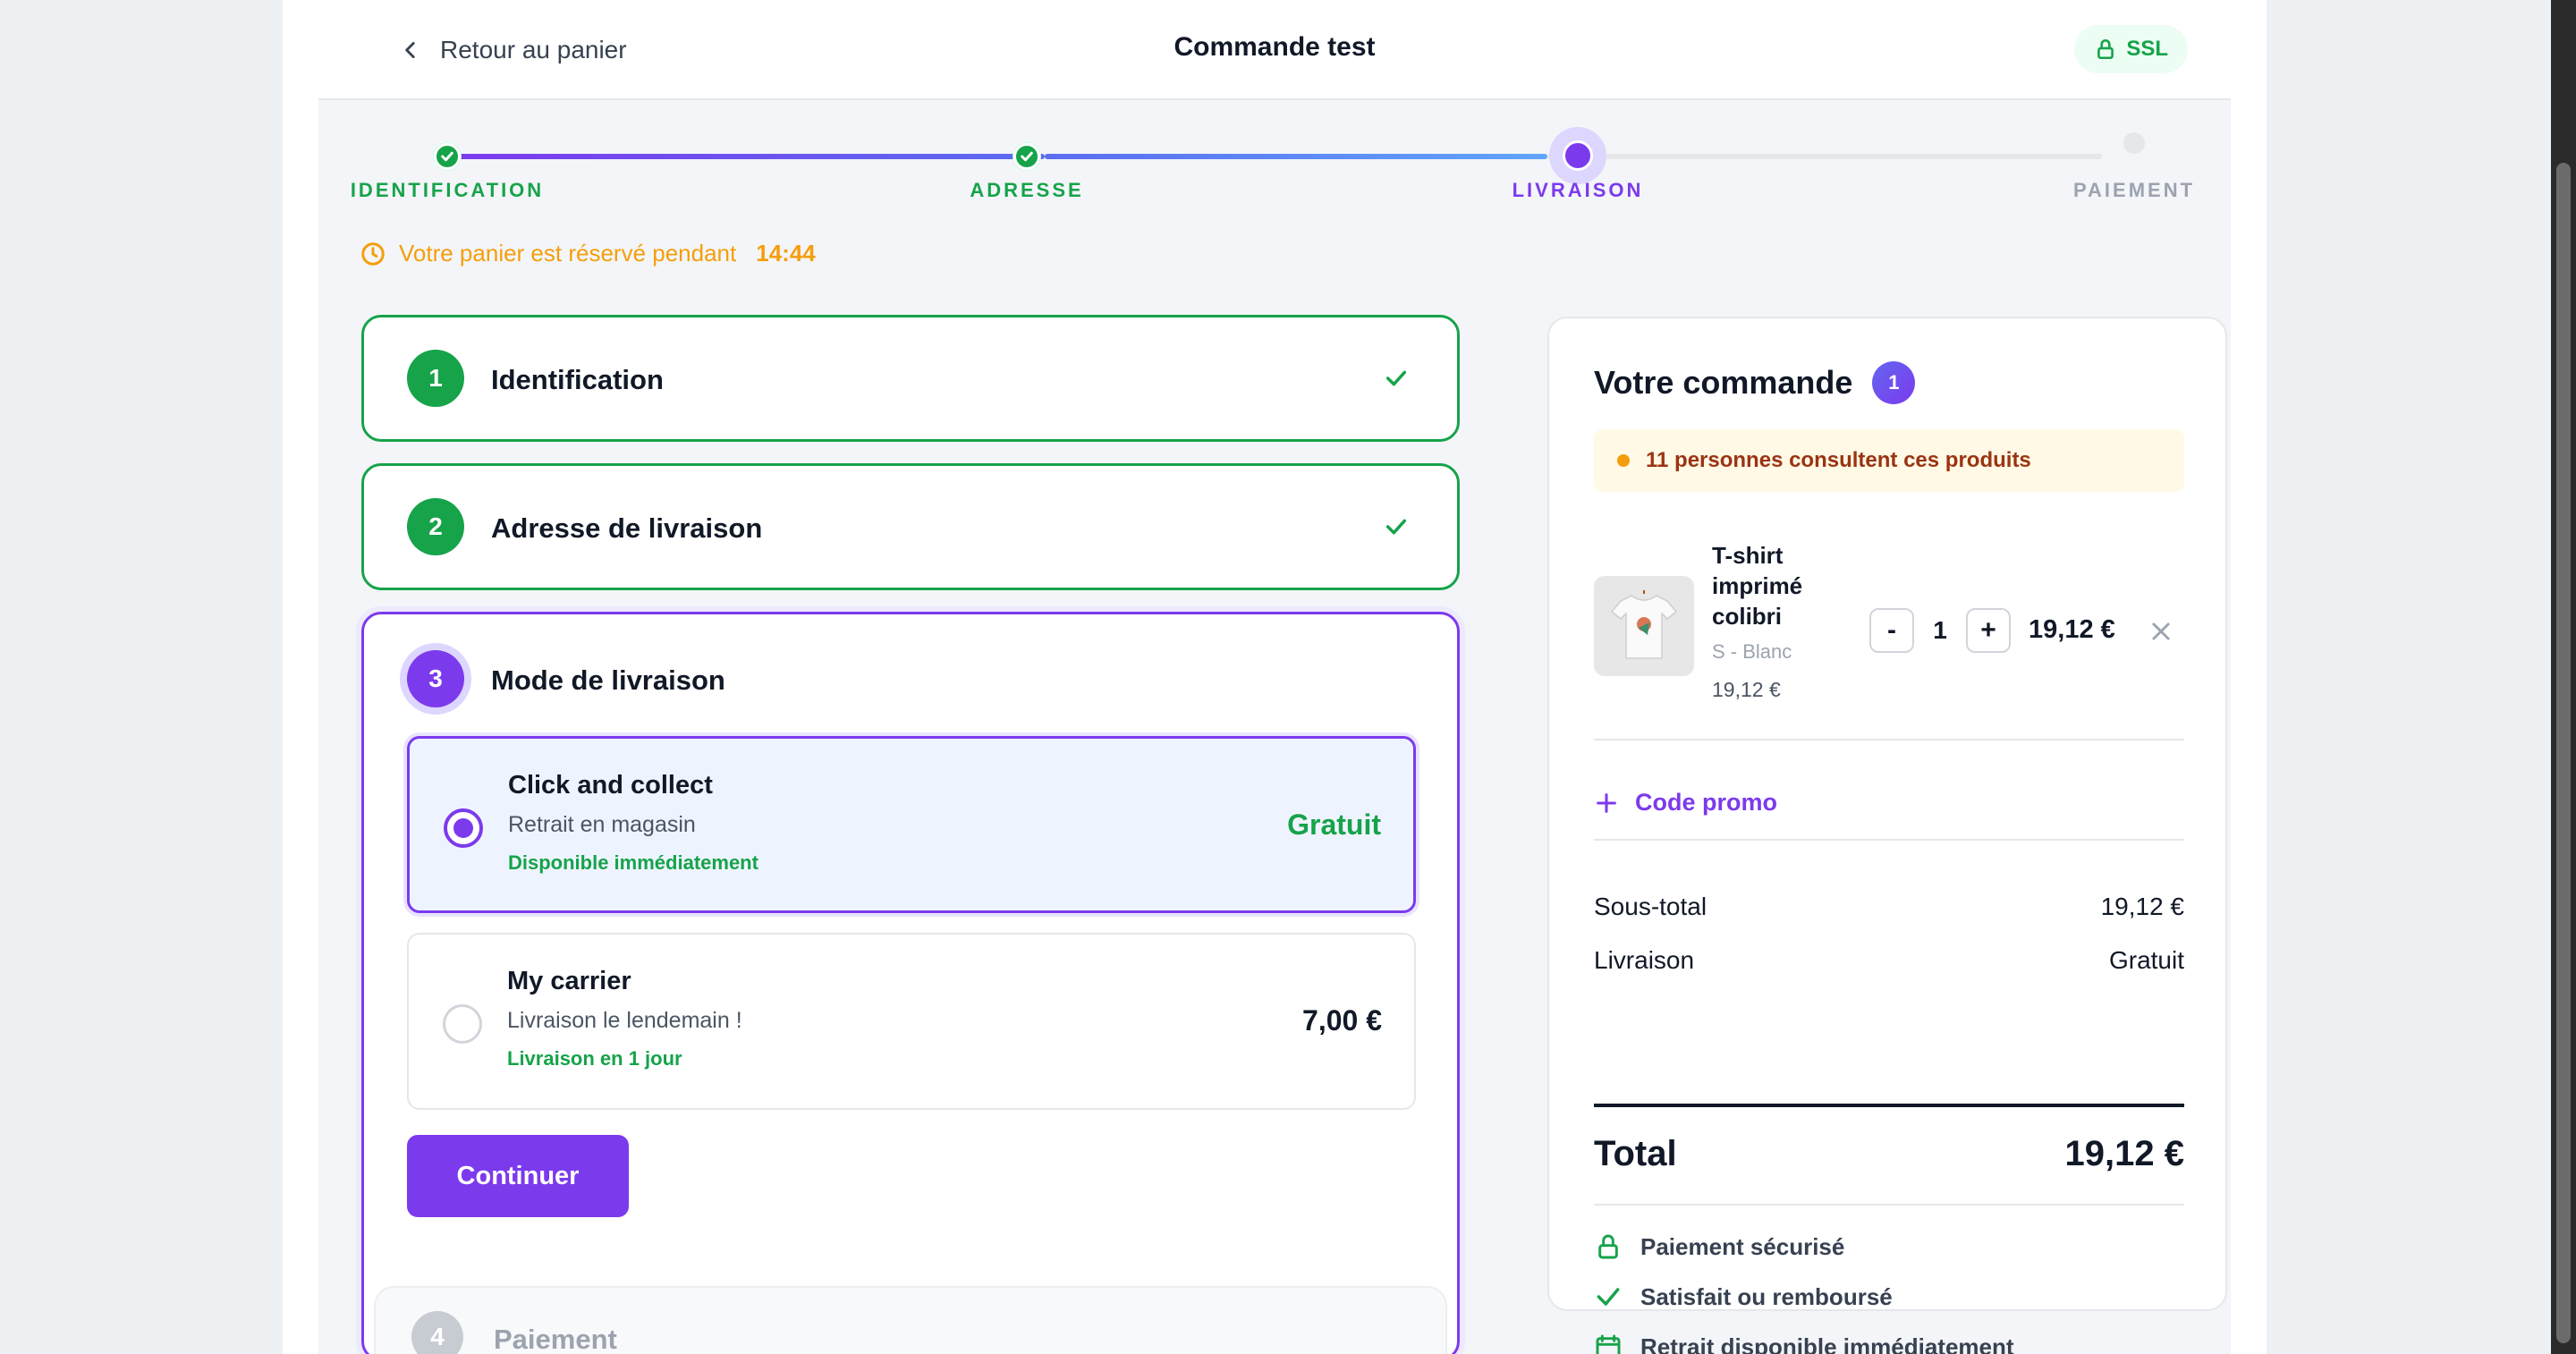 The height and width of the screenshot is (1354, 2576). Describe the element at coordinates (1889, 907) in the screenshot. I see `subtotal-row: Sous-total 19,12 €` at that location.